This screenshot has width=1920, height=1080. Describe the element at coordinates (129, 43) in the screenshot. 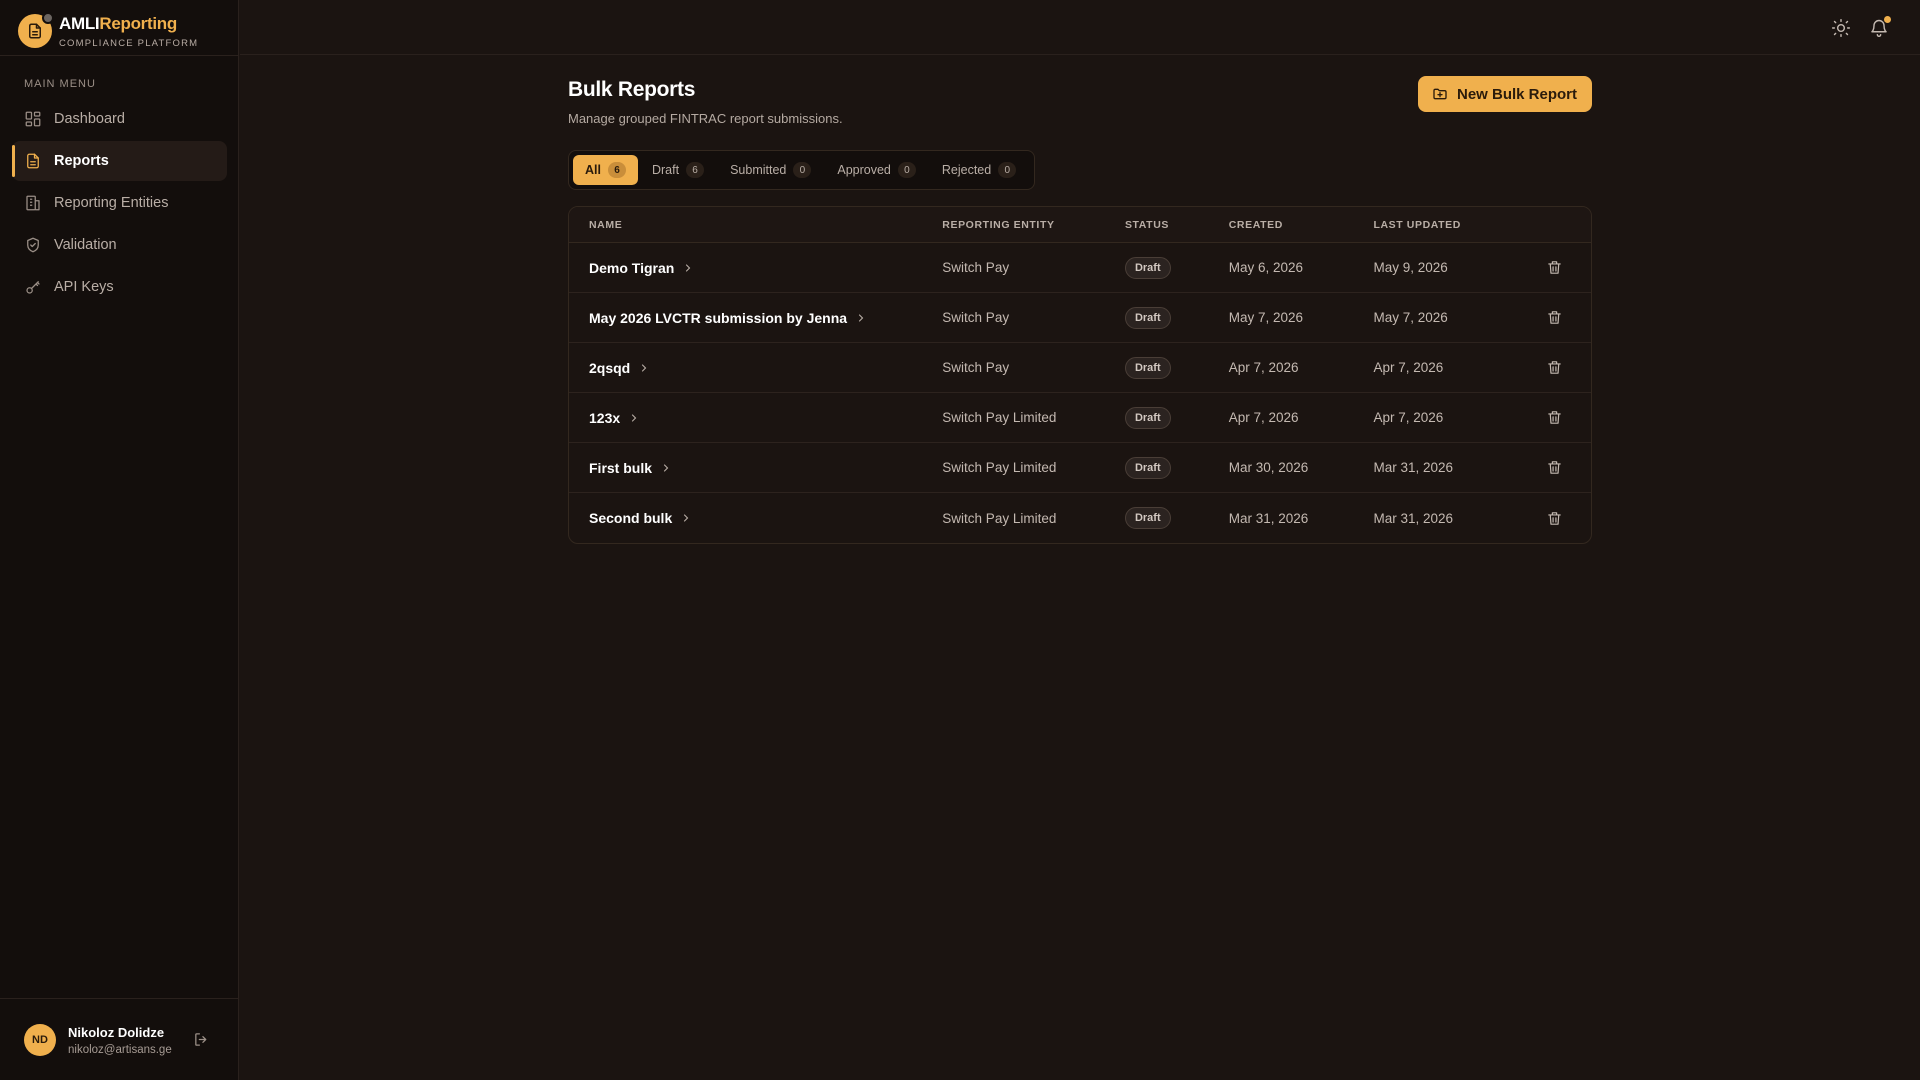

I see `brand-subtitle: COMPLIANCE PLATFORM` at that location.